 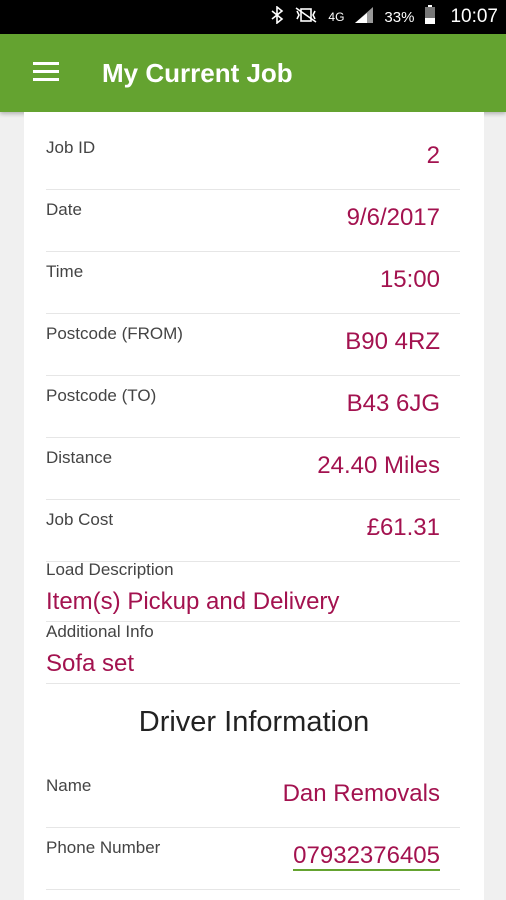 What do you see at coordinates (409, 279) in the screenshot?
I see `time-value: 15:00` at bounding box center [409, 279].